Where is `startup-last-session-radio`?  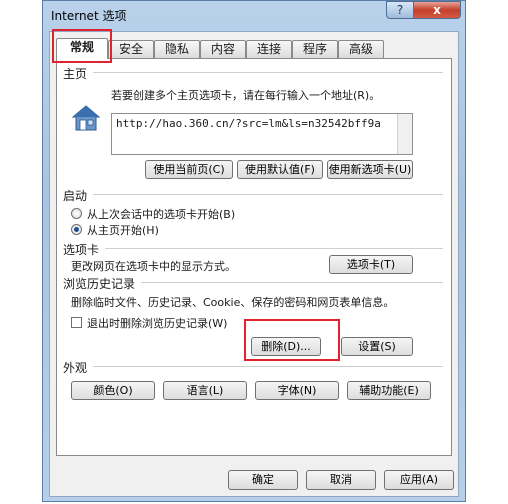
startup-last-session-radio is located at coordinates (76, 213).